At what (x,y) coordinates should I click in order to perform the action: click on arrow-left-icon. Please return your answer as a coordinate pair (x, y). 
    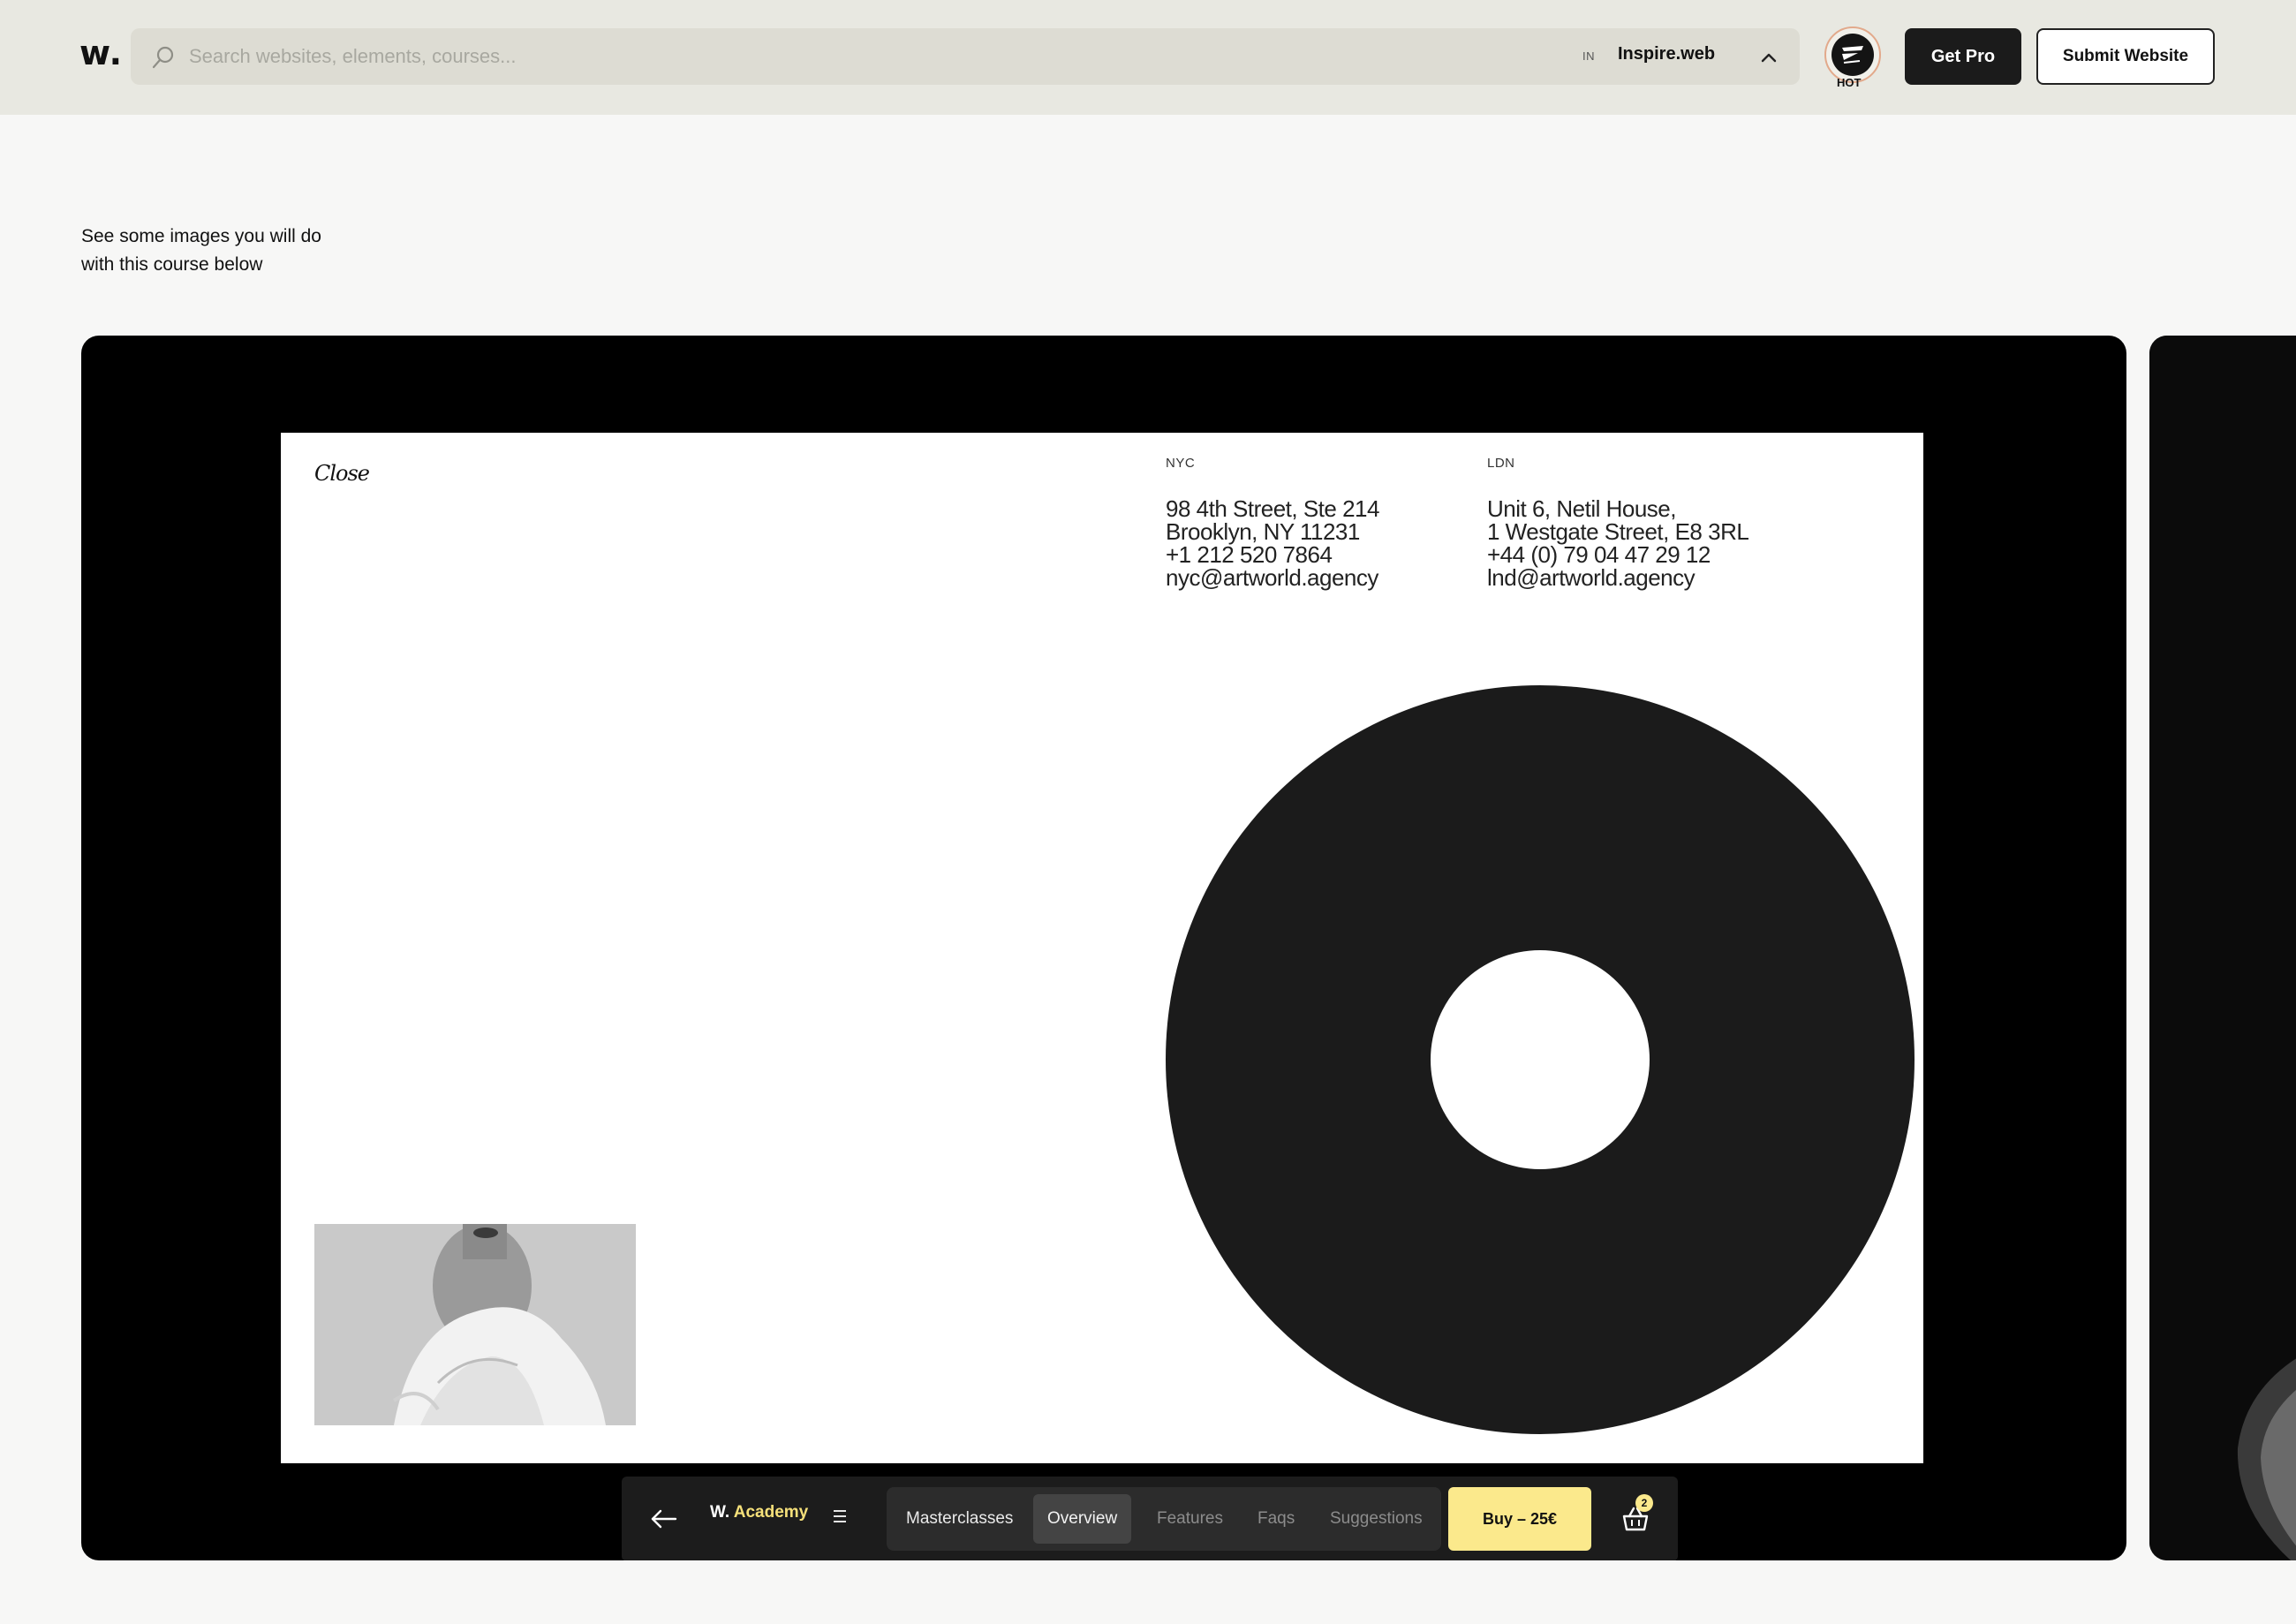
    Looking at the image, I should click on (664, 1519).